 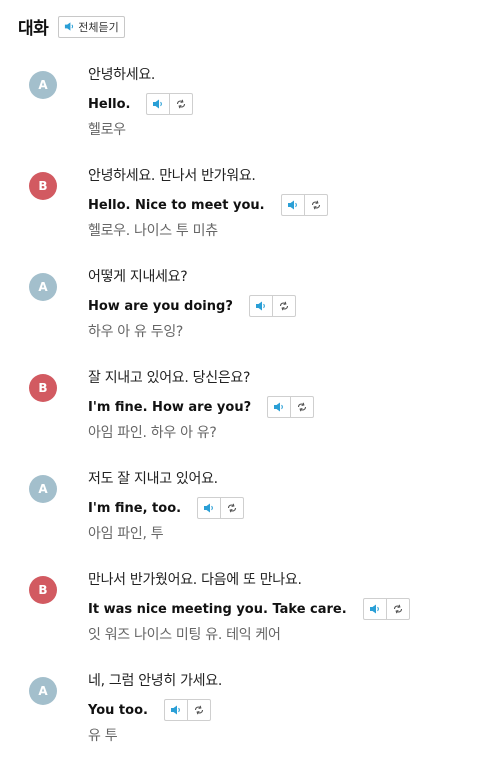 I want to click on dialogue-entry: A 어떻게 지내세요? How are you doing? 하우 아 유 두잉?, so click(x=242, y=316).